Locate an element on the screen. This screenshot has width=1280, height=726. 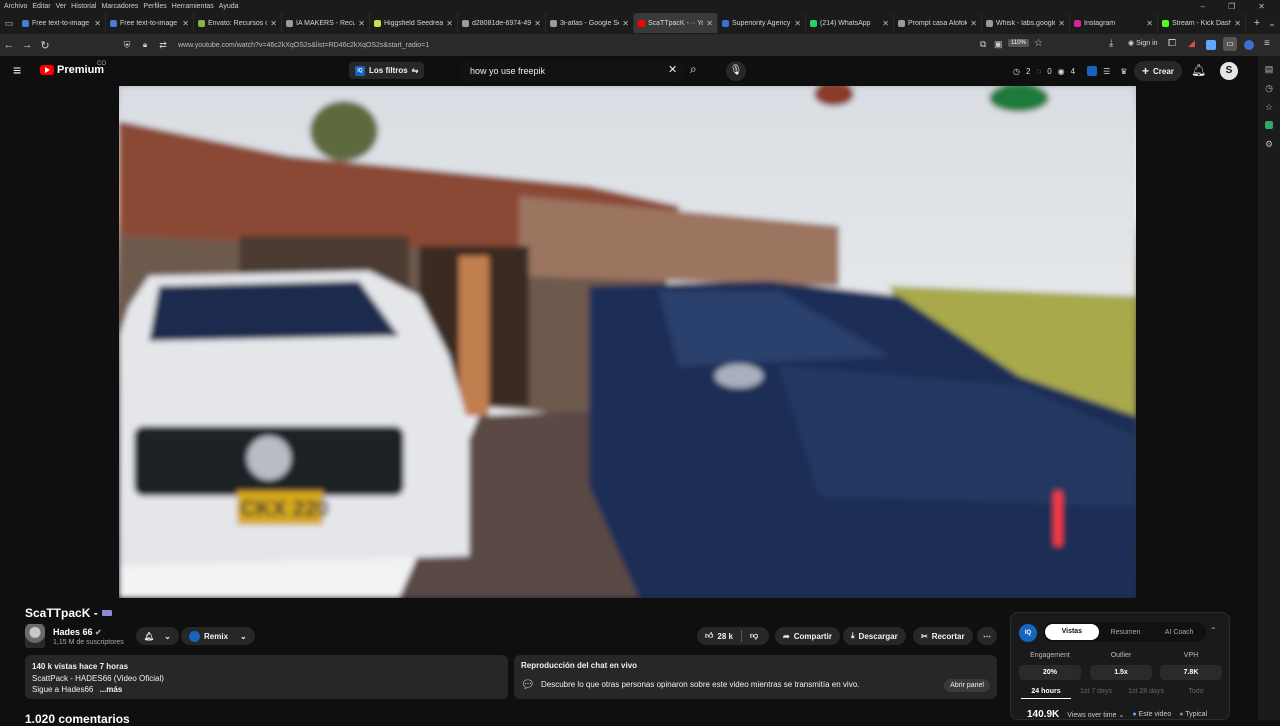
youtube-premium-logo: Premium CO is located at coordinates (73, 68).